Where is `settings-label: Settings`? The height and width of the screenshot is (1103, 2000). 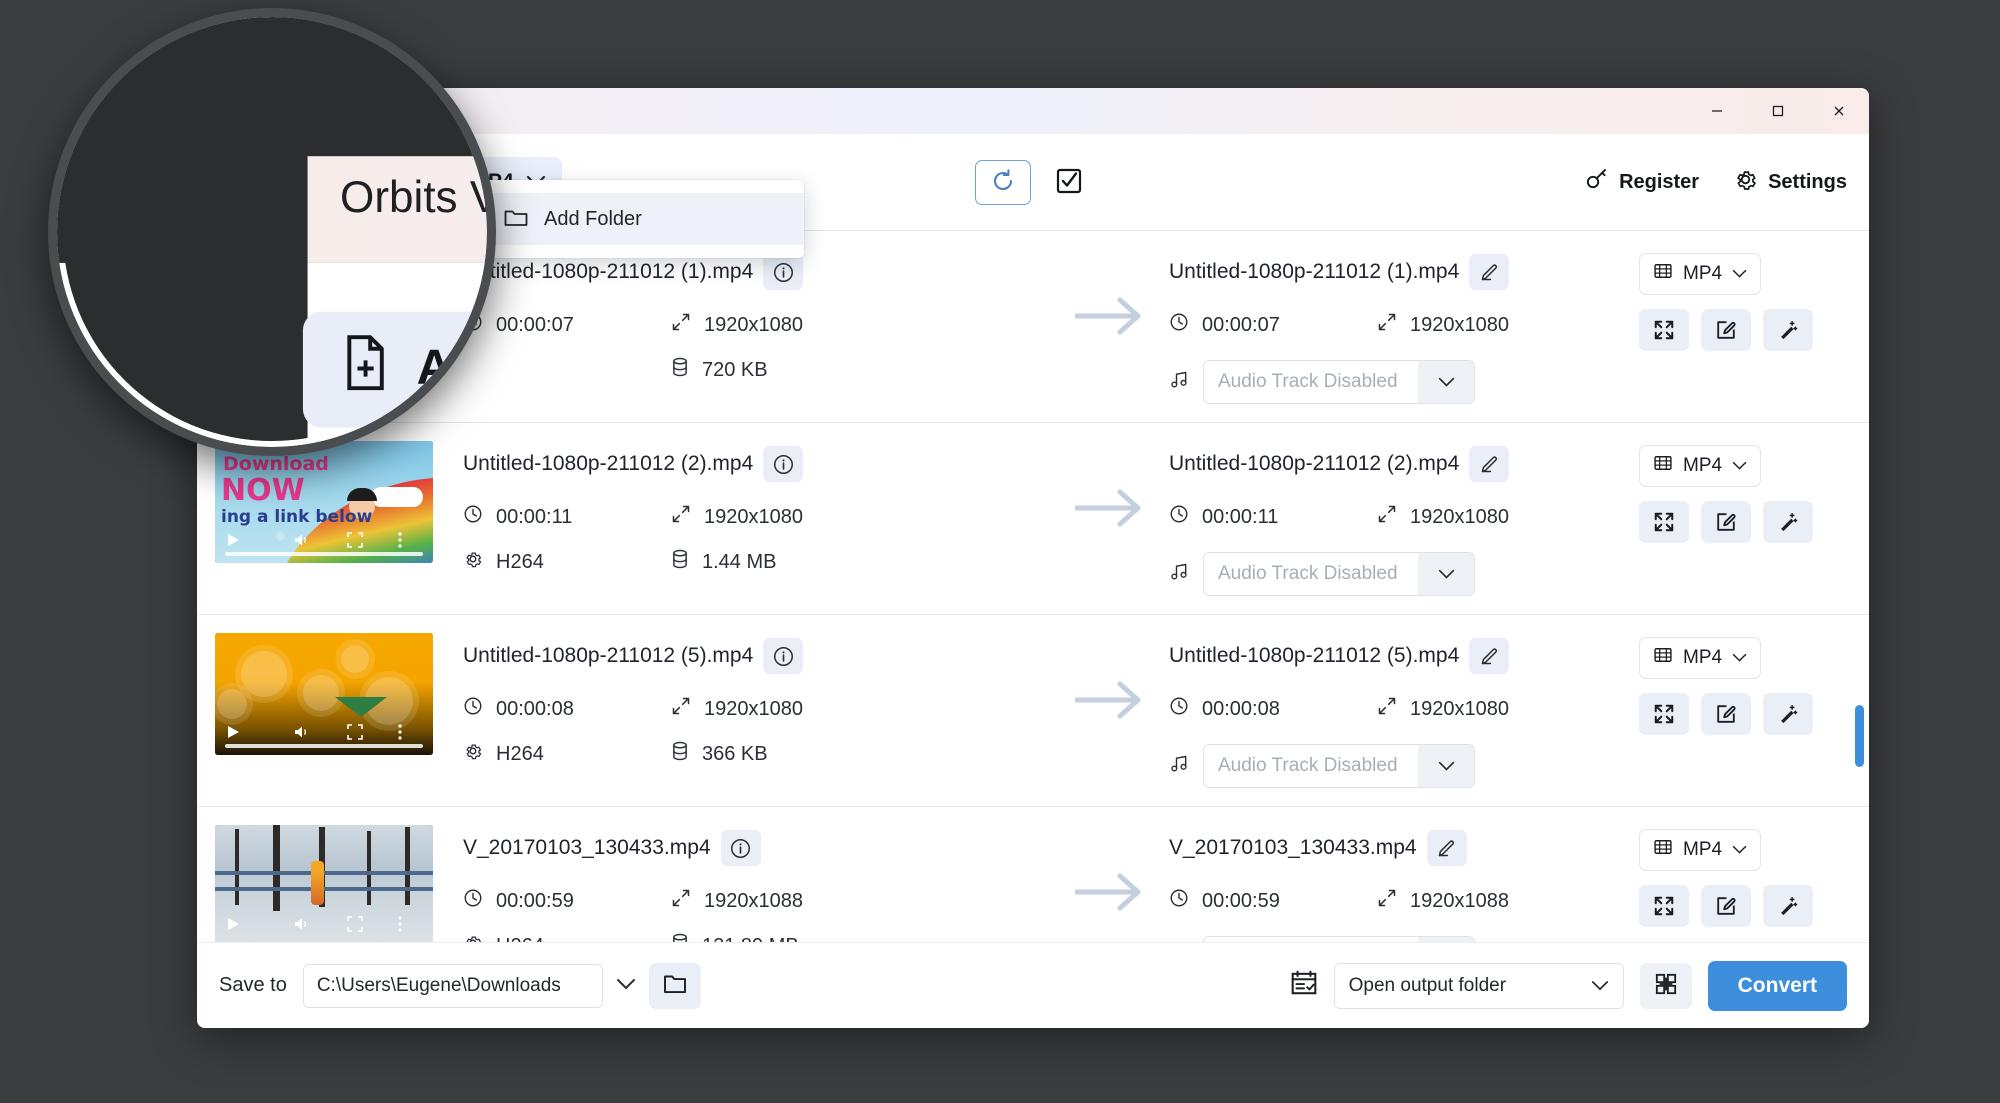 settings-label: Settings is located at coordinates (1807, 181).